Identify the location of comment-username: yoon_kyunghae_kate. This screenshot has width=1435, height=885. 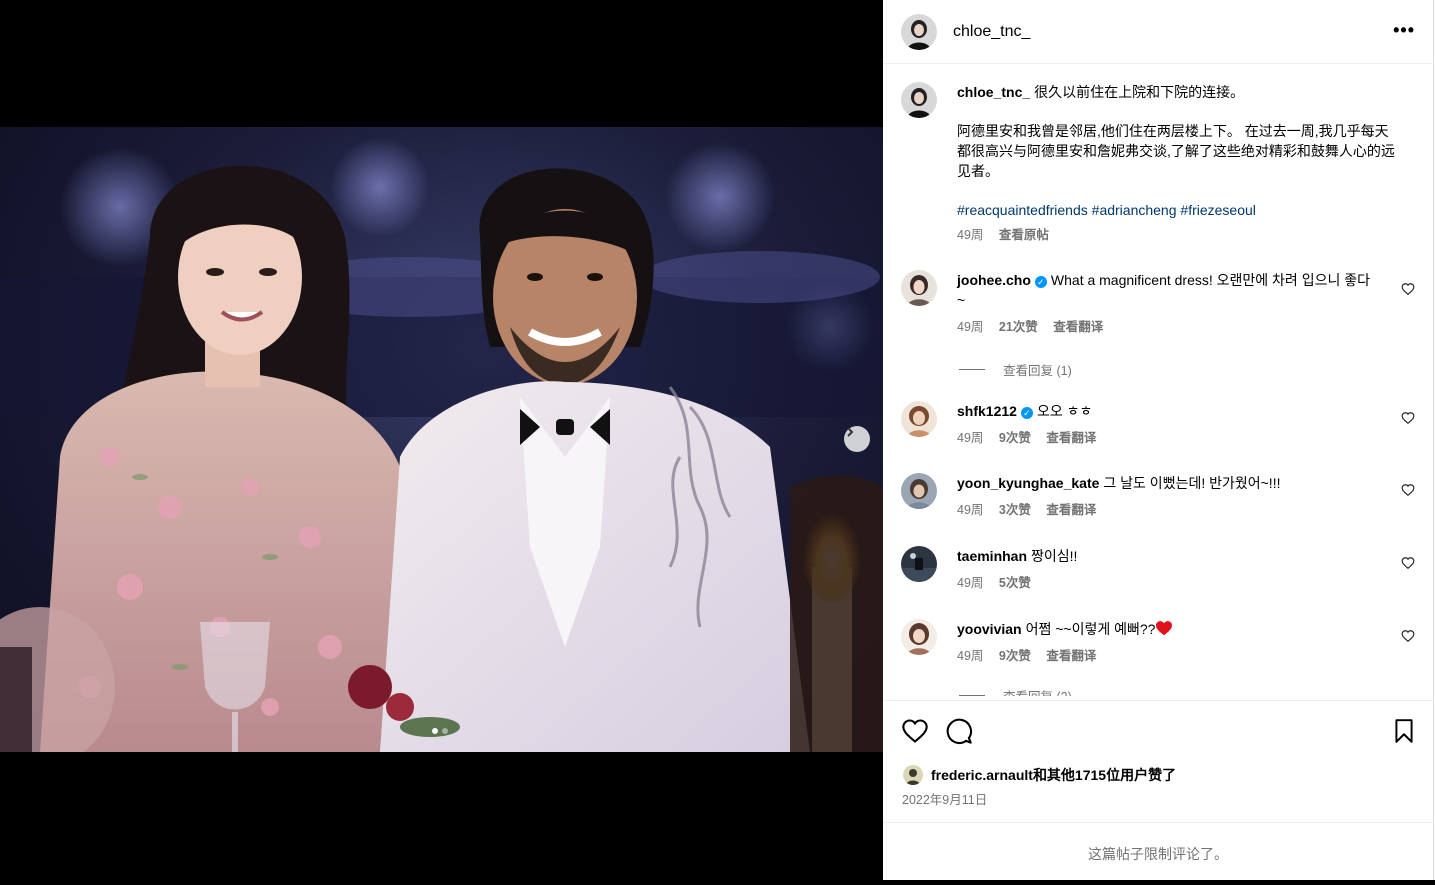
(1028, 483).